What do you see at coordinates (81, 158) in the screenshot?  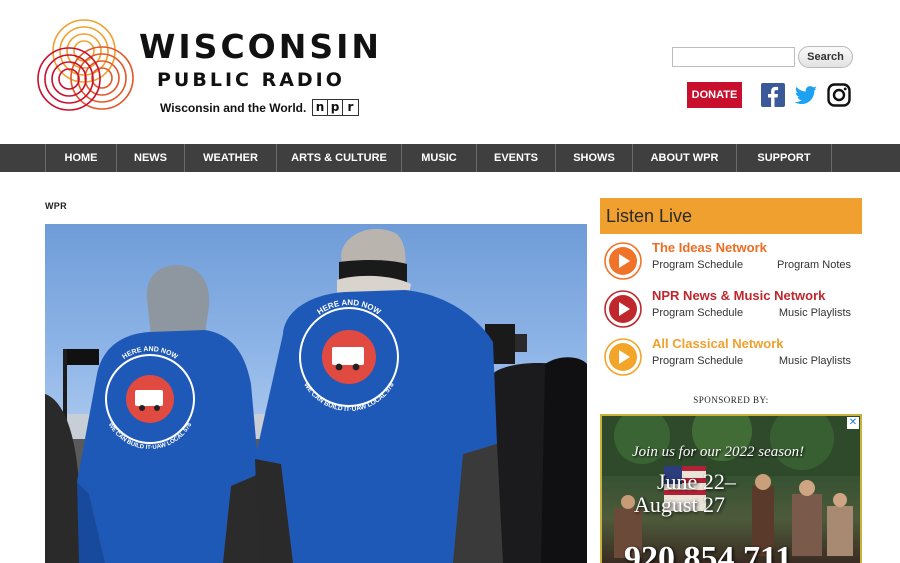 I see `nav-item-home: HOME` at bounding box center [81, 158].